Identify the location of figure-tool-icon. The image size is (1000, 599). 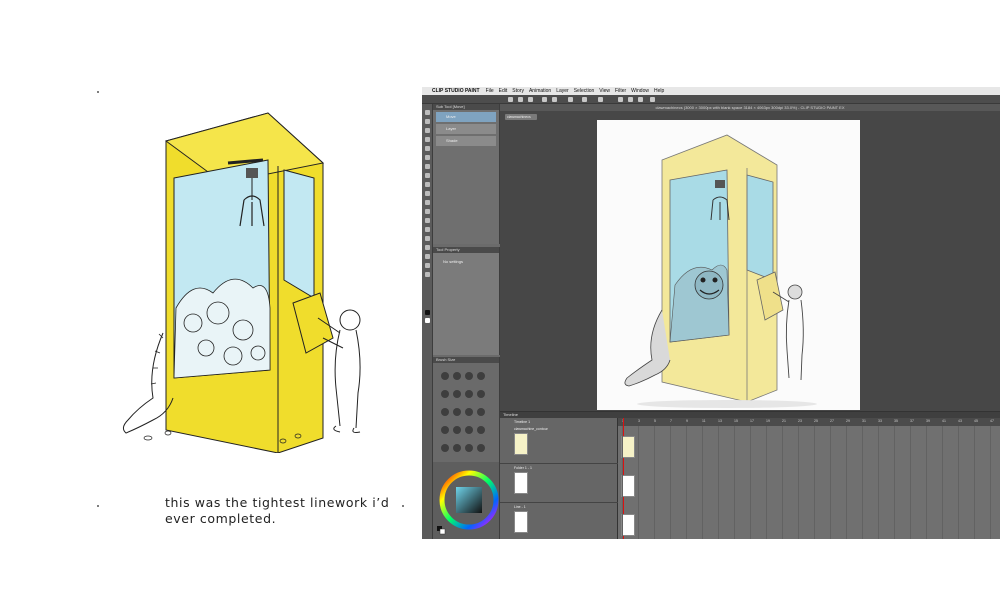
(427, 247).